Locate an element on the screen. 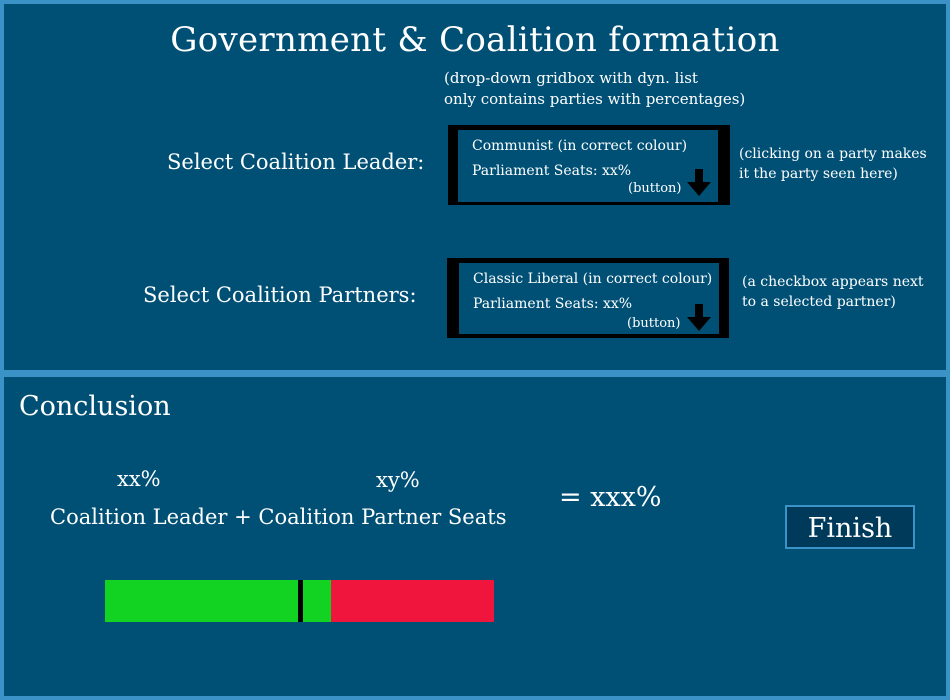 The width and height of the screenshot is (950, 700). majority-marker is located at coordinates (300, 601).